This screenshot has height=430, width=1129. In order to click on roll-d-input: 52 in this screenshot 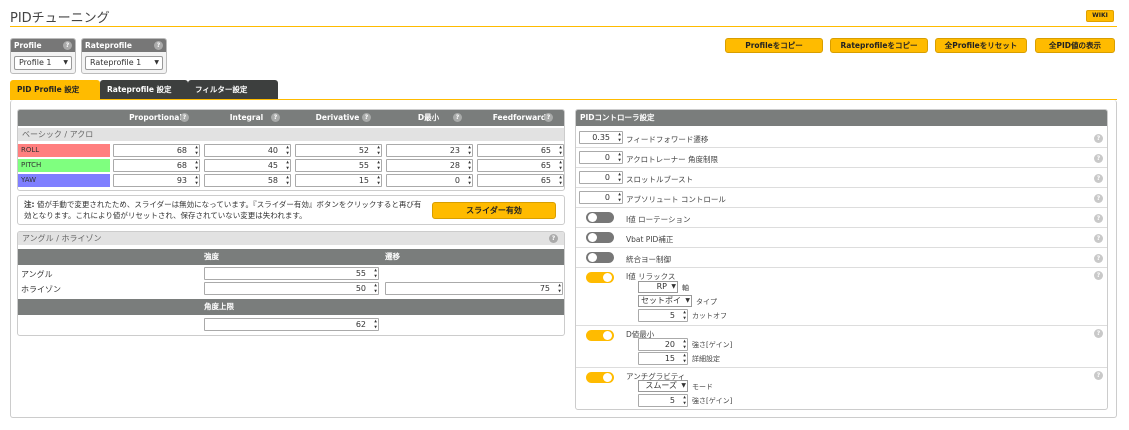, I will do `click(338, 150)`.